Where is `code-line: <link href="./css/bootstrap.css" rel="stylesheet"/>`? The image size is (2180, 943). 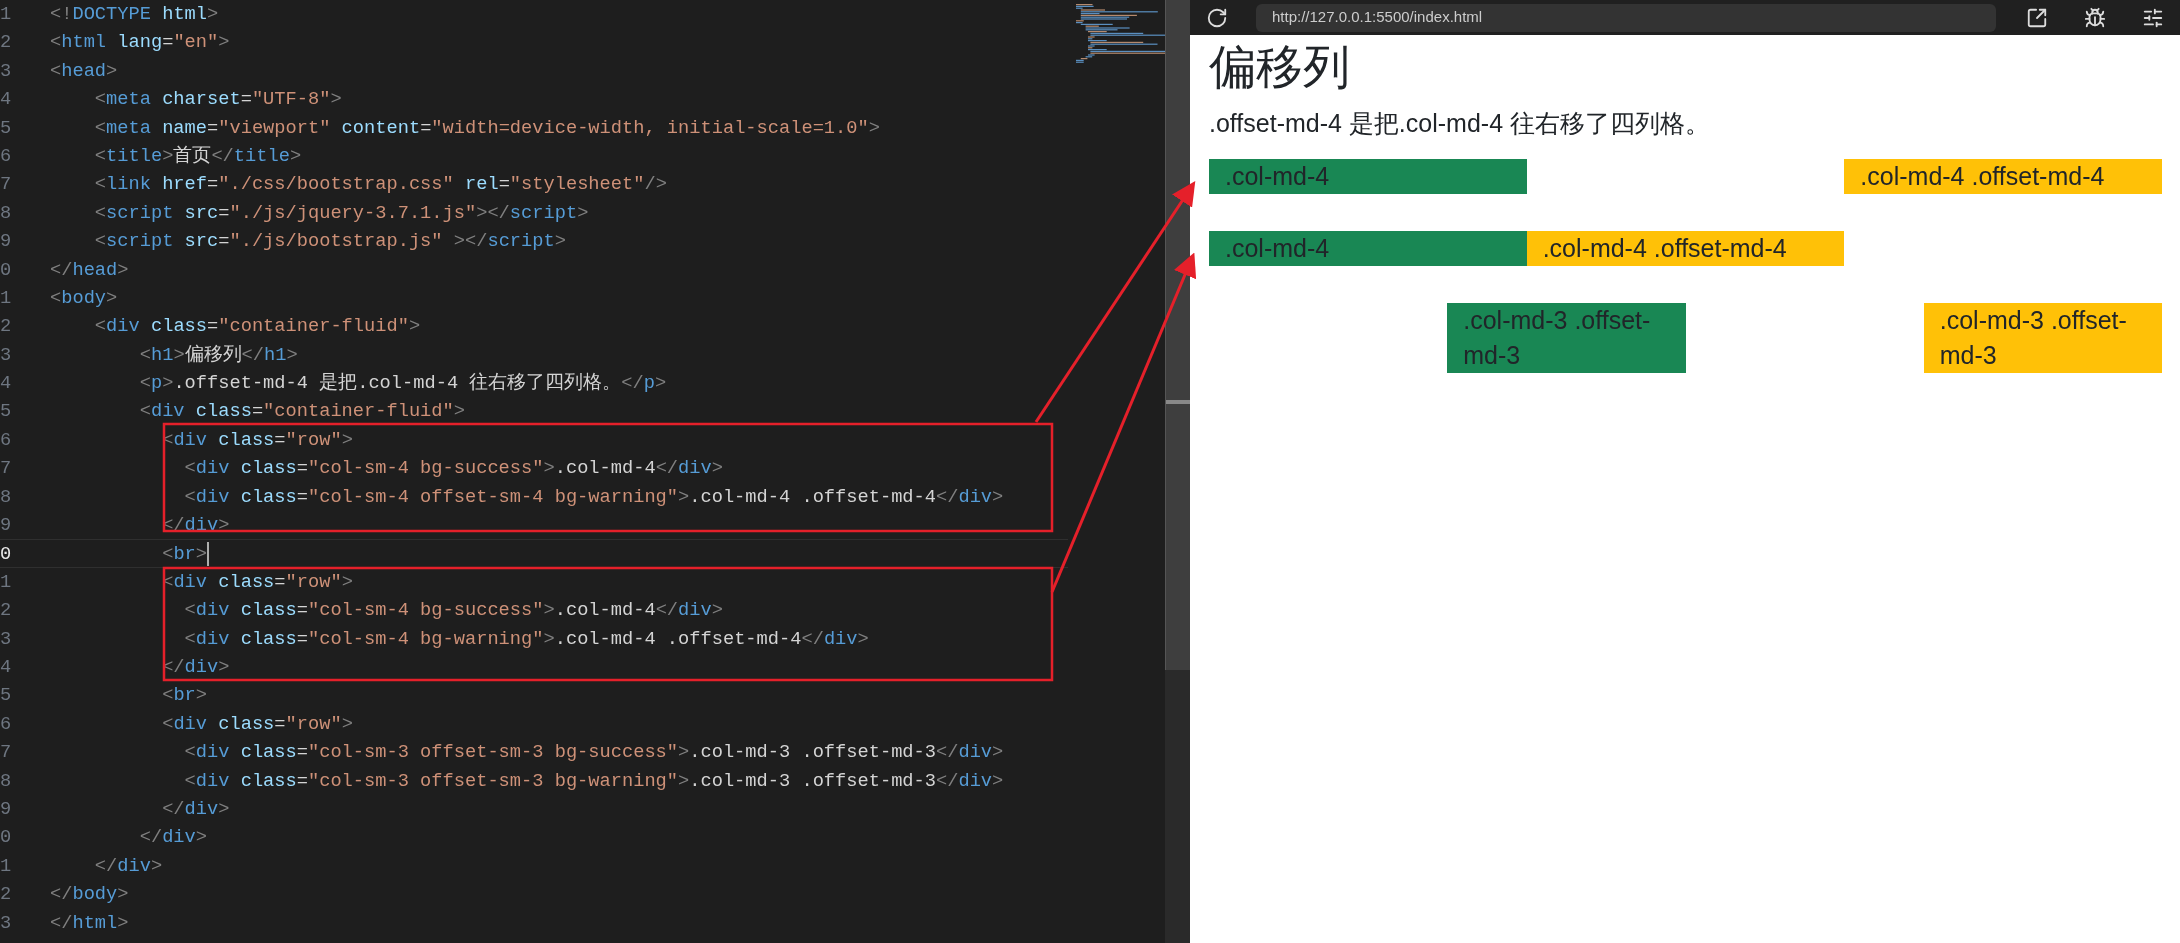 code-line: <link href="./css/bootstrap.css" rel="stylesheet"/> is located at coordinates (380, 185).